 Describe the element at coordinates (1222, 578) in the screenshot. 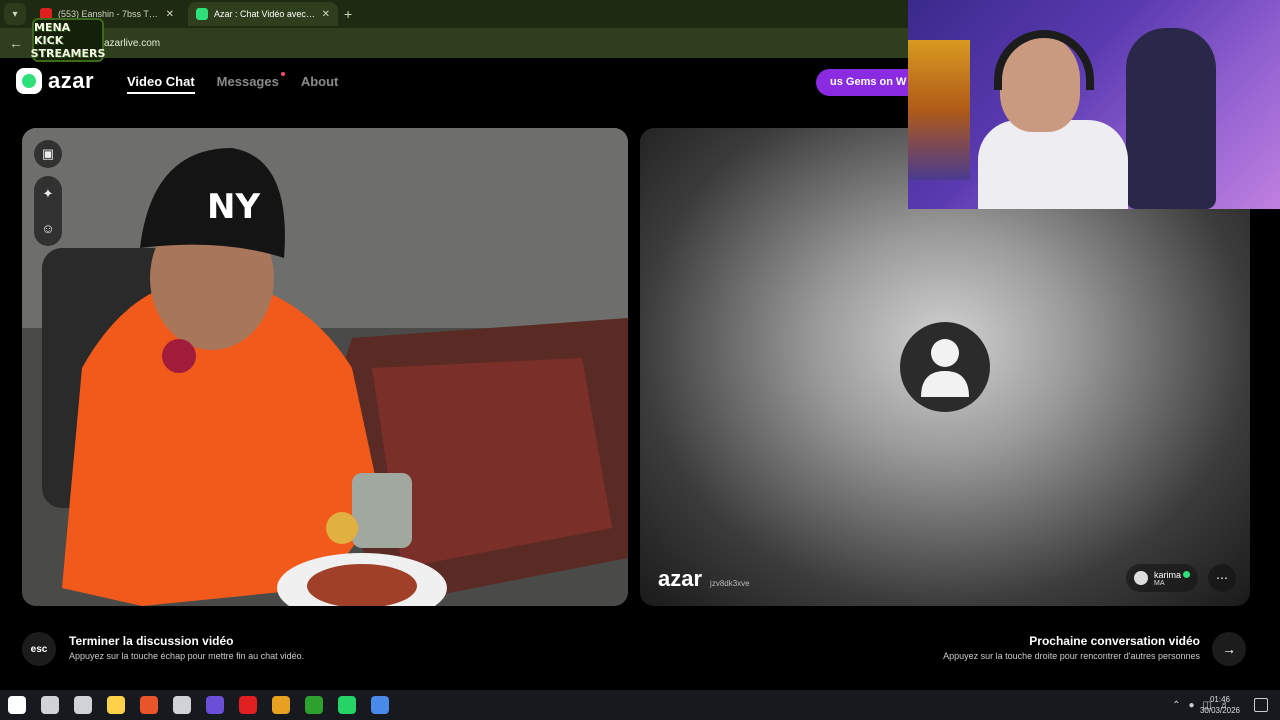

I see `chat-bubble-icon: ⋯` at that location.